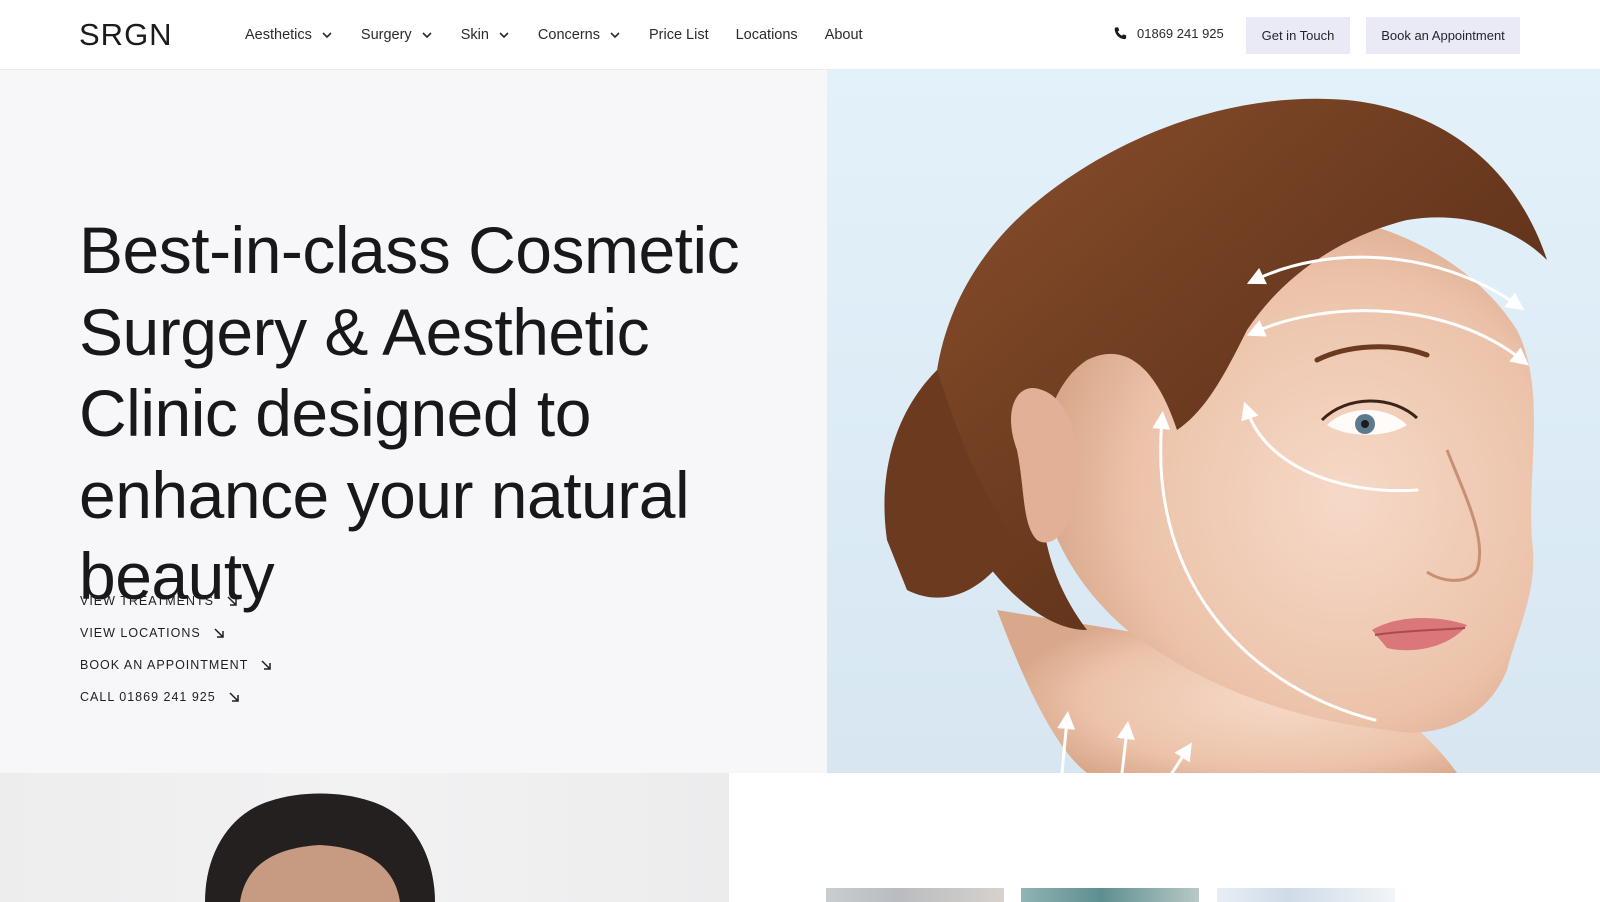 Image resolution: width=1600 pixels, height=902 pixels. What do you see at coordinates (386, 35) in the screenshot?
I see `nav-item-label: Surgery` at bounding box center [386, 35].